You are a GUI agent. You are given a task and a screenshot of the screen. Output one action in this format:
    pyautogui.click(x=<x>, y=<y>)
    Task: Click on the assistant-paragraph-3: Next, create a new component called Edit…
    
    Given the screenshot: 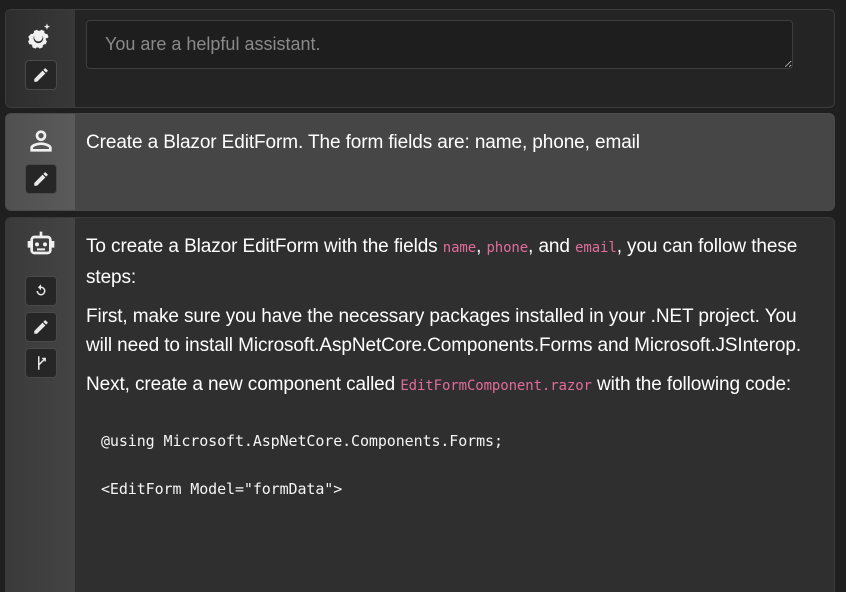 What is the action you would take?
    pyautogui.click(x=439, y=384)
    